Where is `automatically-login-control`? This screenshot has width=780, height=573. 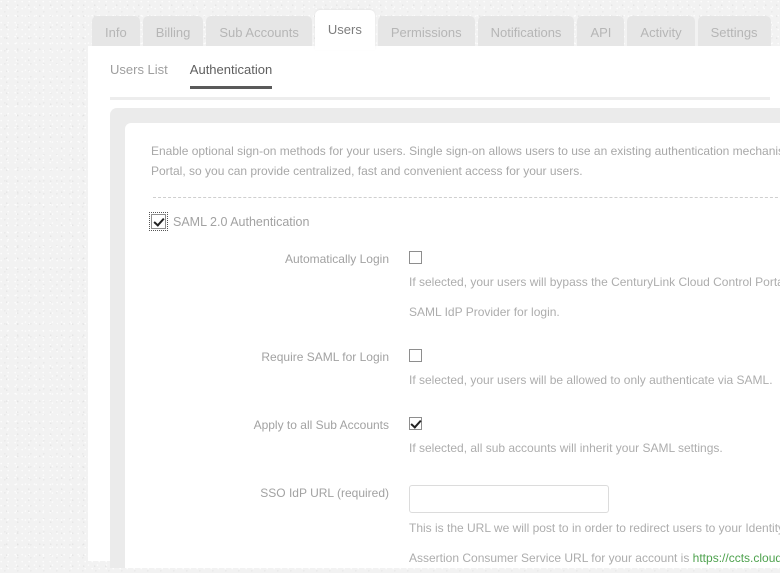 automatically-login-control is located at coordinates (594, 259).